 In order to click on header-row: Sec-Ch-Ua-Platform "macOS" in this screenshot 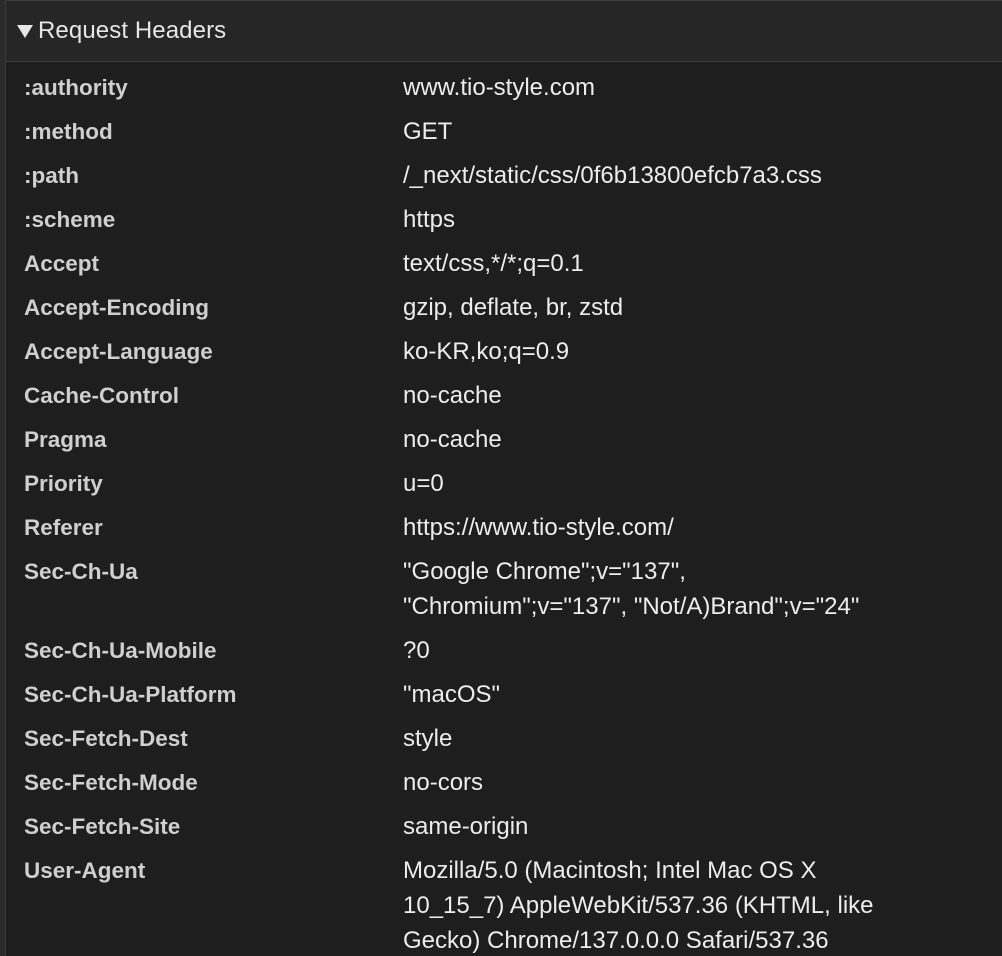, I will do `click(504, 694)`.